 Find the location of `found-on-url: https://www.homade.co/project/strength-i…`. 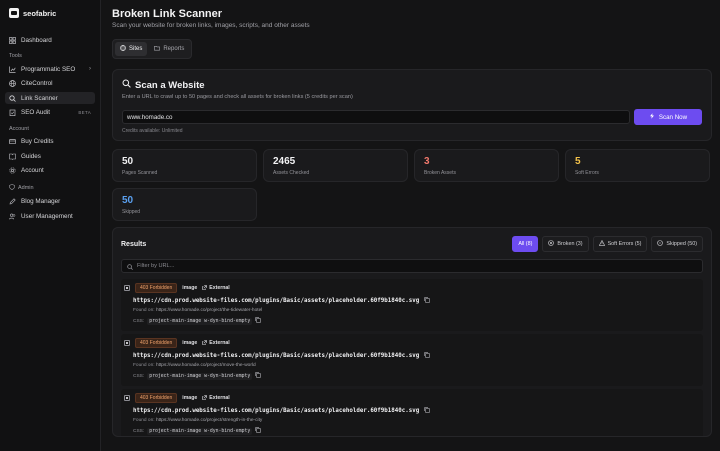

found-on-url: https://www.homade.co/project/strength-i… is located at coordinates (209, 420).